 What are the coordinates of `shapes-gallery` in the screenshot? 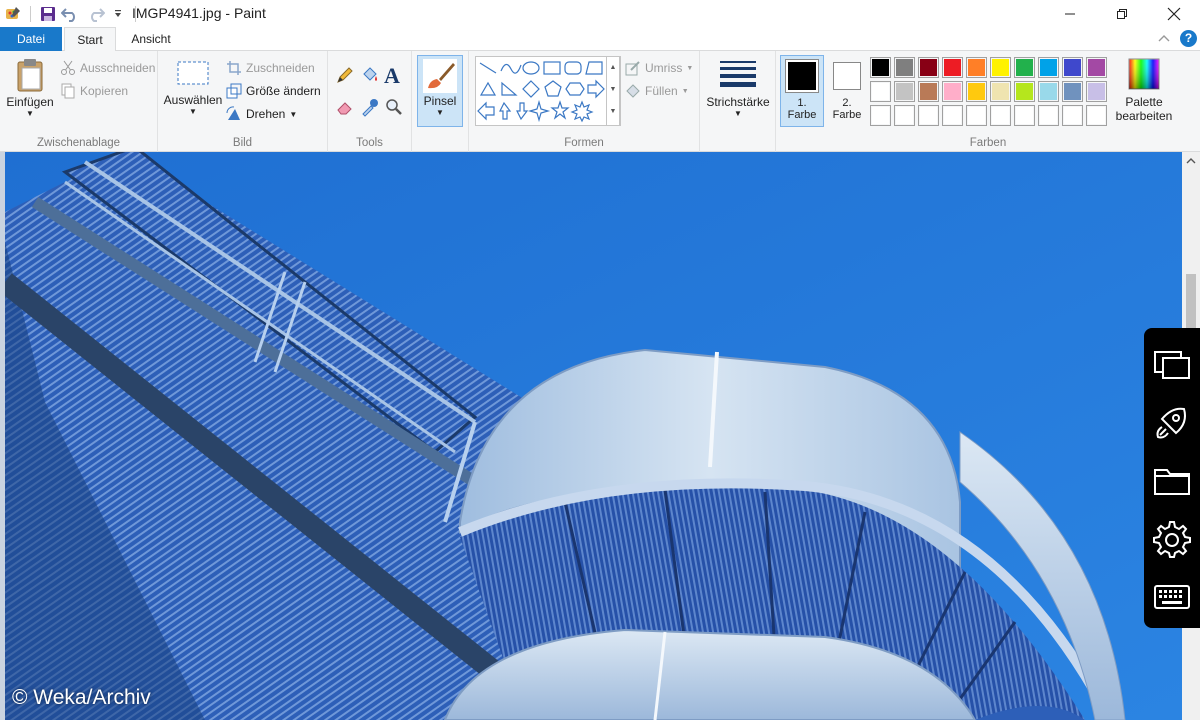 It's located at (548, 91).